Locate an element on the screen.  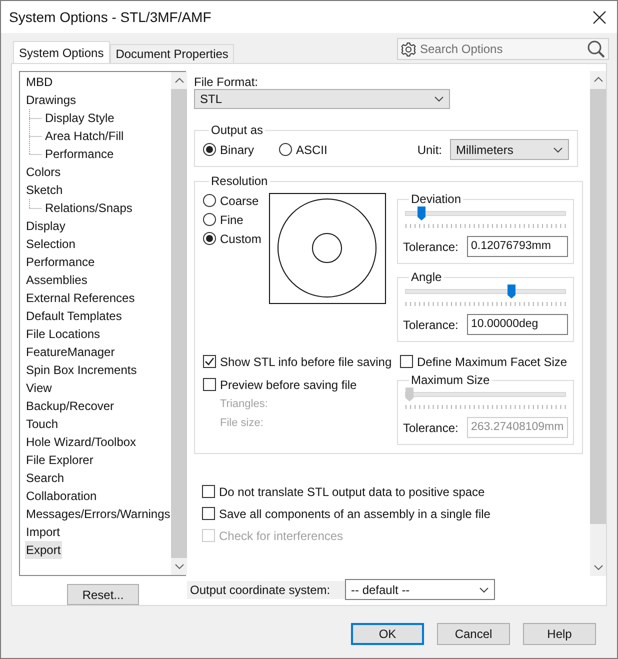
radio-label: Custom is located at coordinates (241, 239).